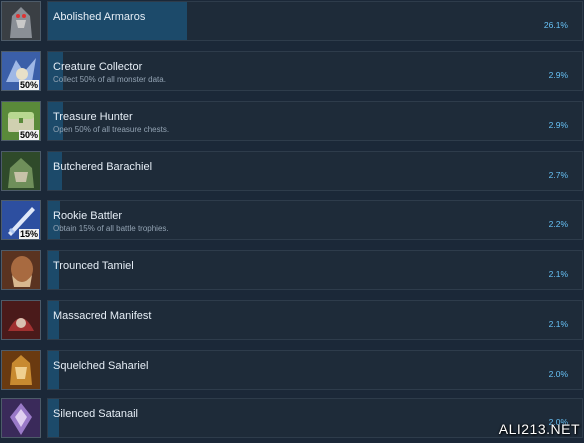 The width and height of the screenshot is (584, 443). What do you see at coordinates (98, 67) in the screenshot?
I see `achievement-name: Creature Collector` at bounding box center [98, 67].